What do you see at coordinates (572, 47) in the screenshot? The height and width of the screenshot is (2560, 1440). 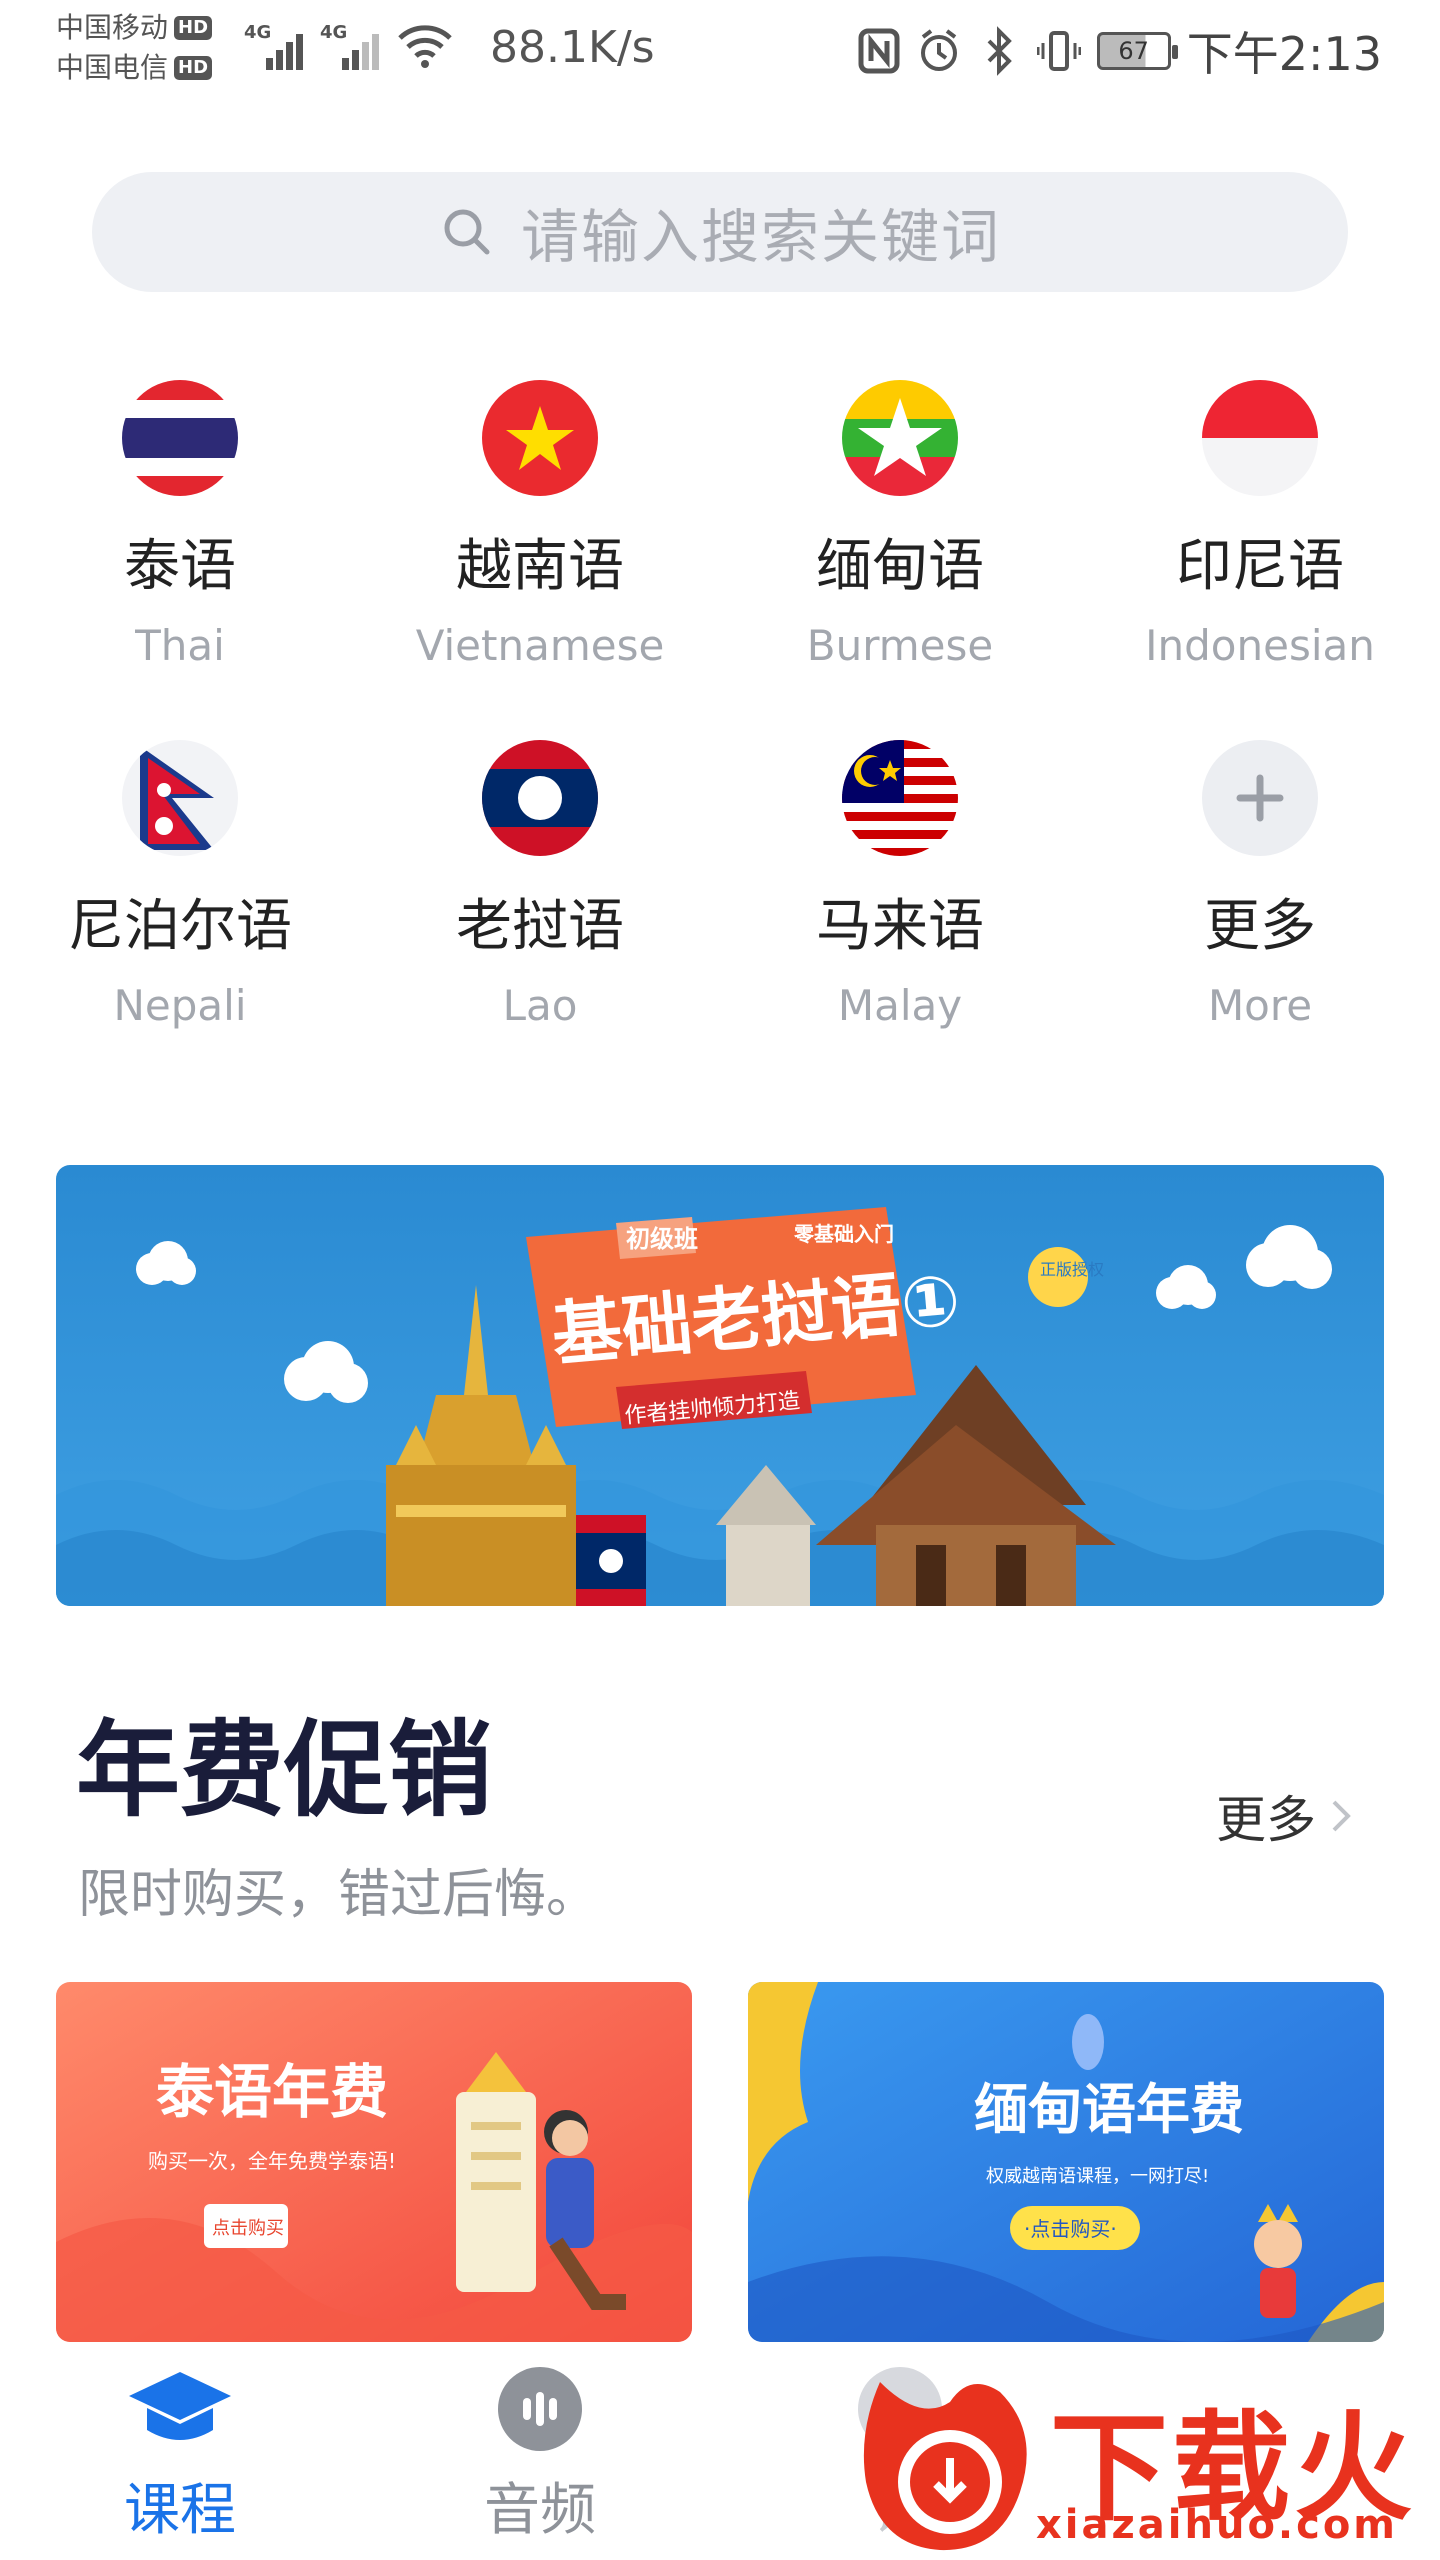 I see `network-speed: 88.1K/s` at bounding box center [572, 47].